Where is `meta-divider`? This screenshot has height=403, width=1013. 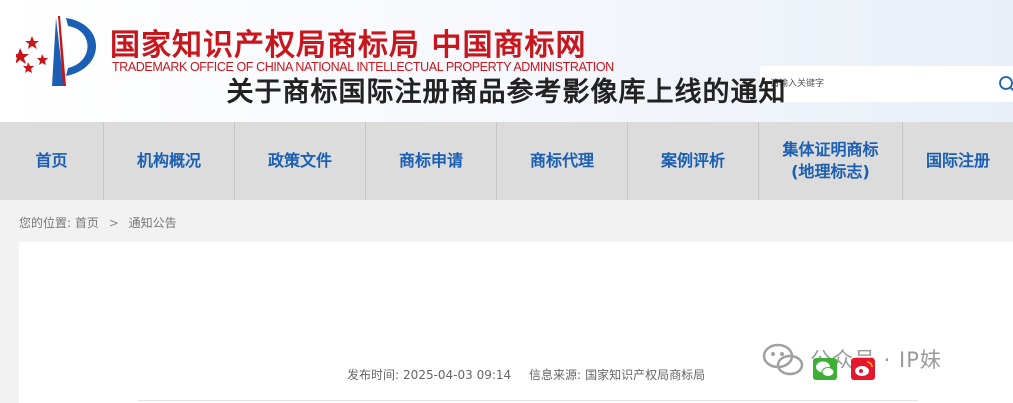
meta-divider is located at coordinates (528, 400).